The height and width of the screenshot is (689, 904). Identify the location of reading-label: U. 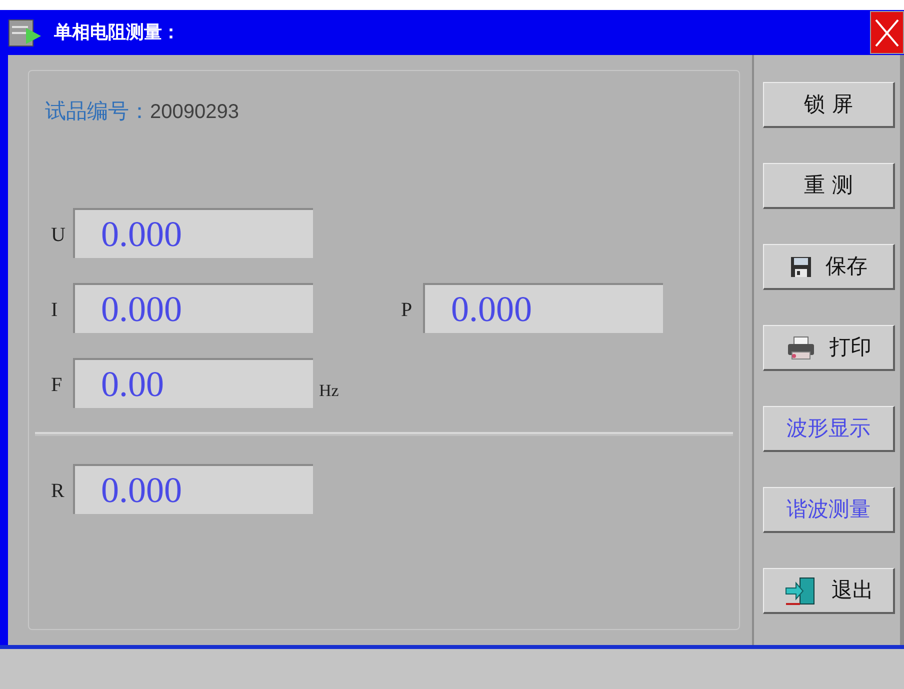
(58, 235).